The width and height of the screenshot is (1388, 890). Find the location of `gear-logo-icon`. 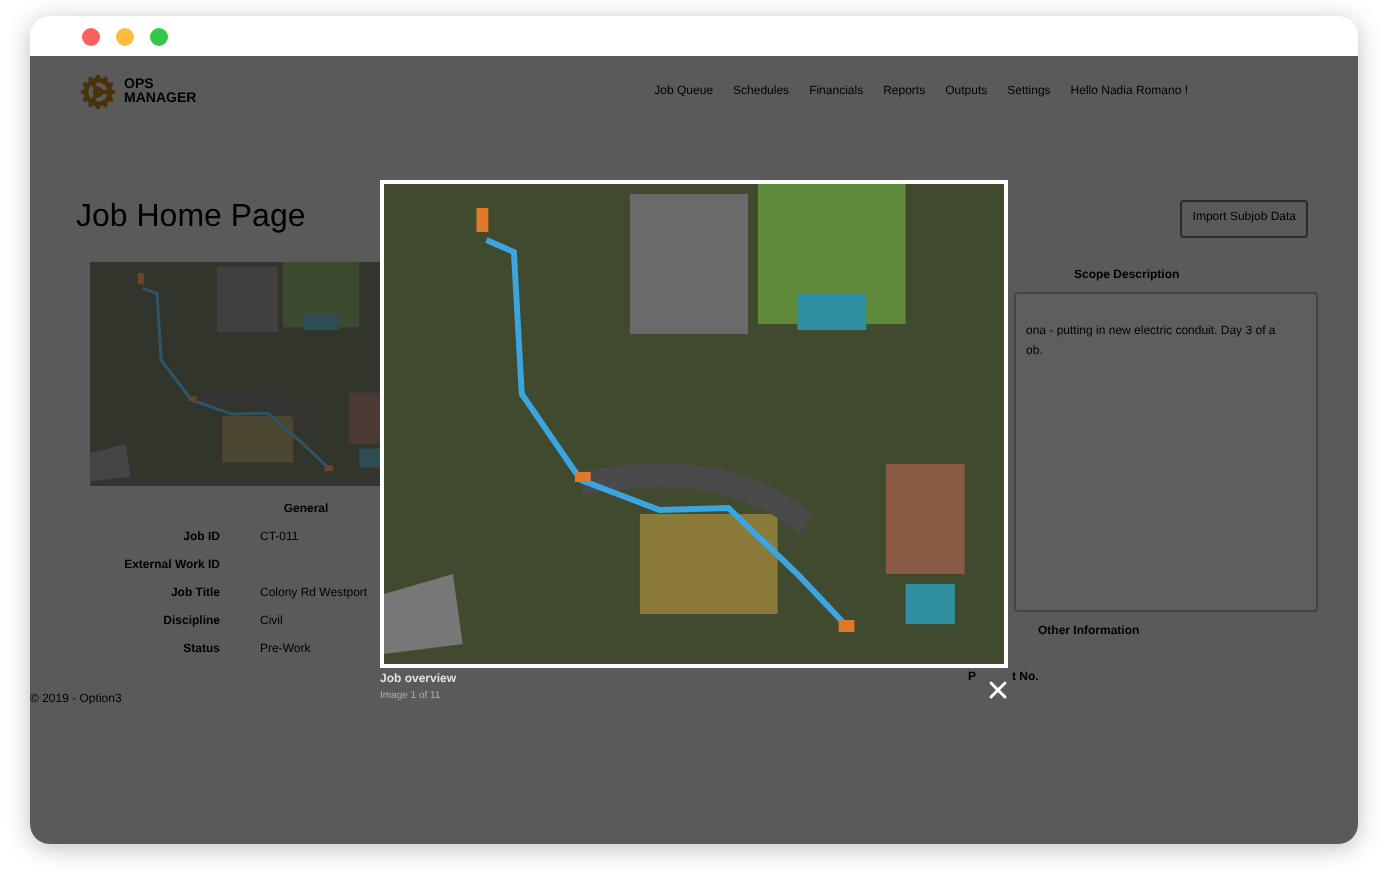

gear-logo-icon is located at coordinates (98, 92).